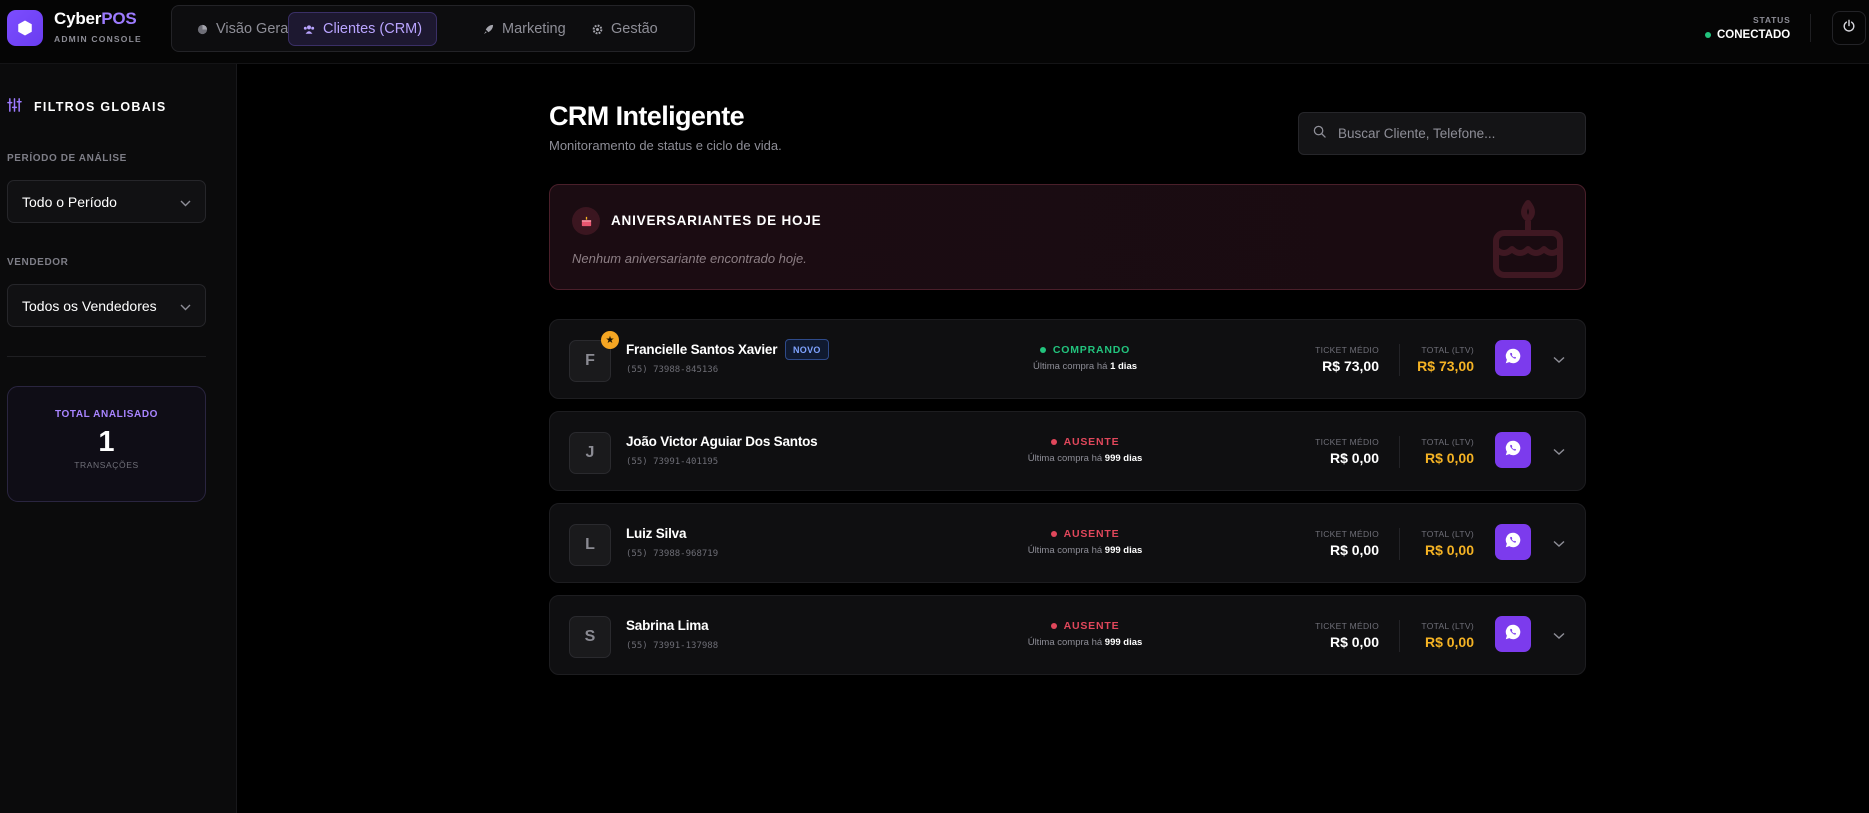 This screenshot has width=1869, height=813. I want to click on avatar: L, so click(590, 545).